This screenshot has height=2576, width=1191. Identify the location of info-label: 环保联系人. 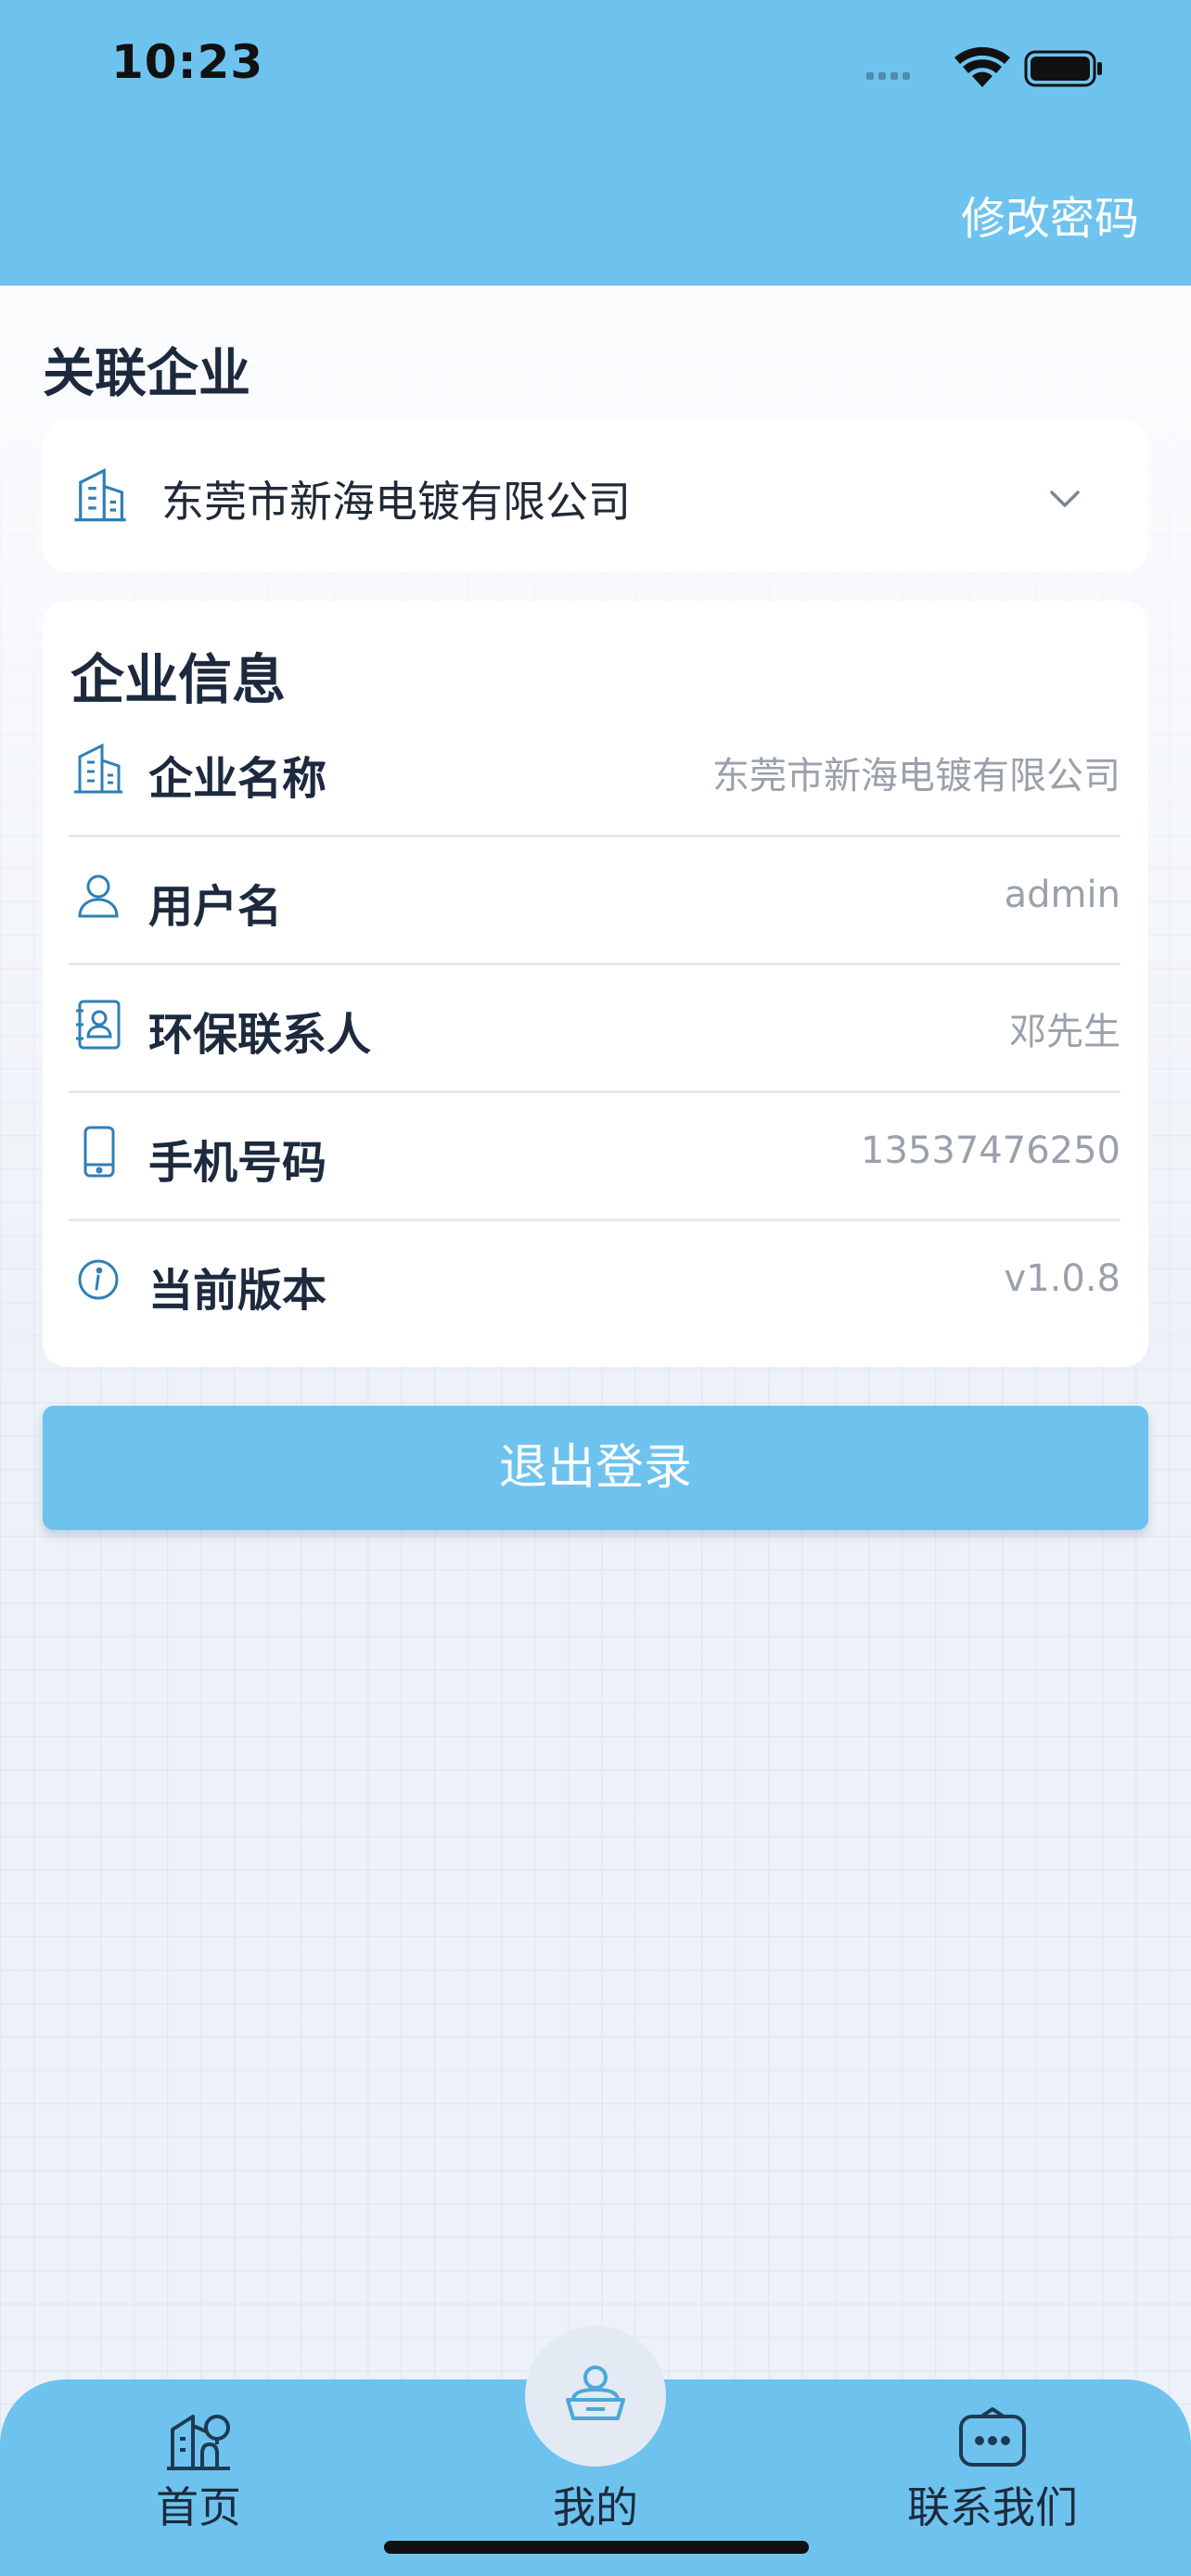
(260, 1035).